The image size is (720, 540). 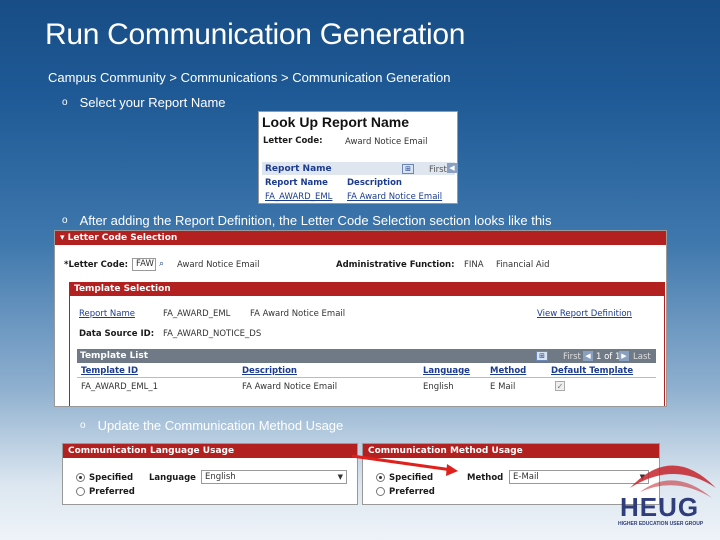 I want to click on heug-logo-text: HEUG, so click(x=660, y=507).